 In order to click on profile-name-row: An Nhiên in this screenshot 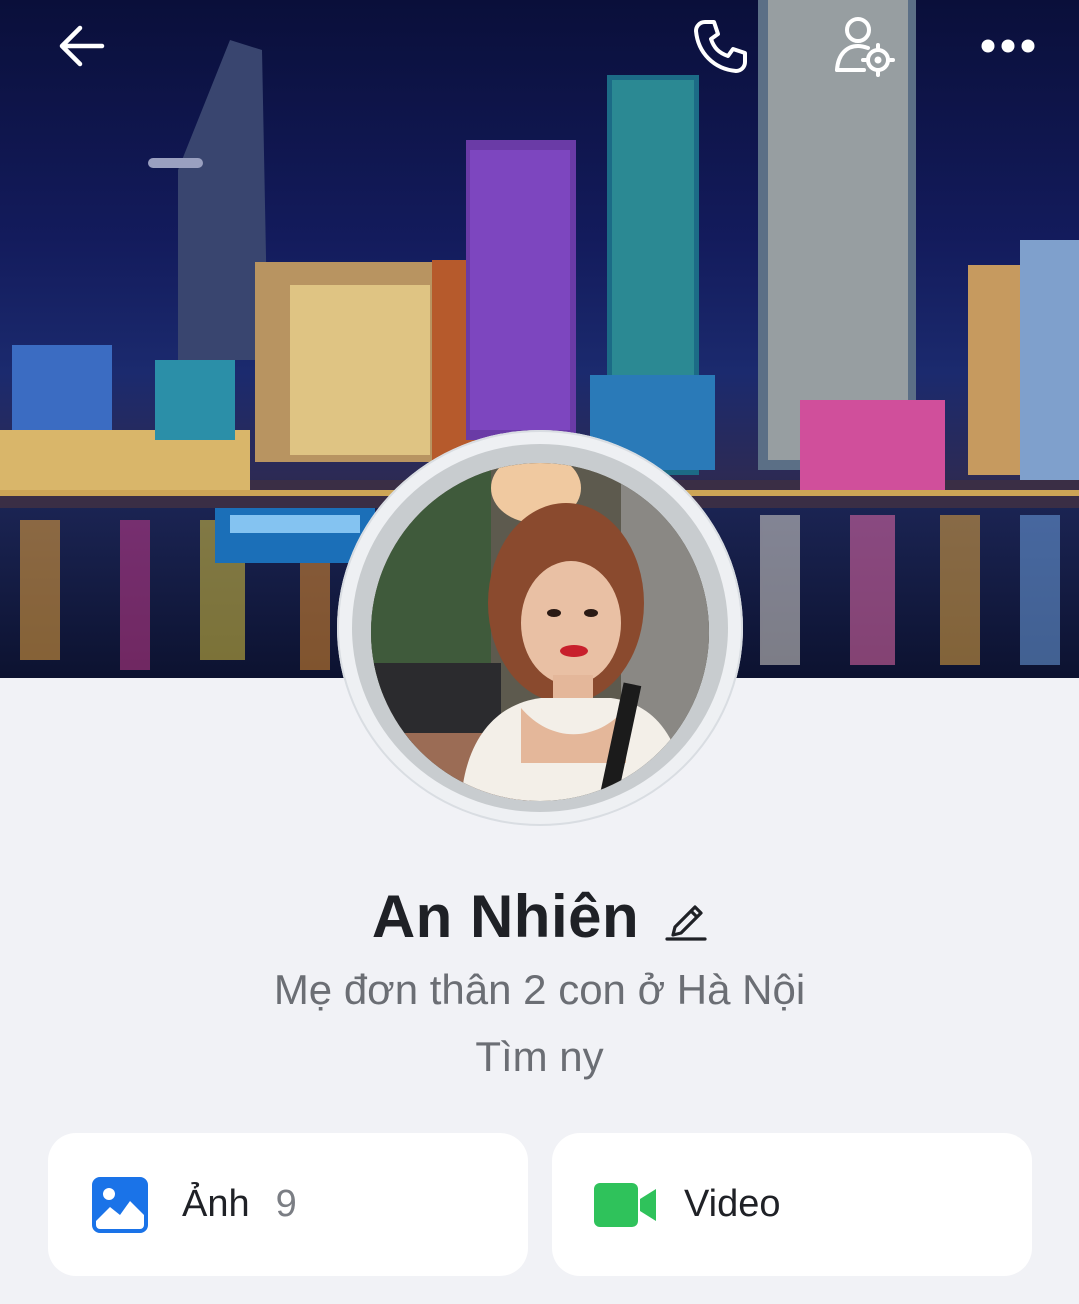, I will do `click(539, 916)`.